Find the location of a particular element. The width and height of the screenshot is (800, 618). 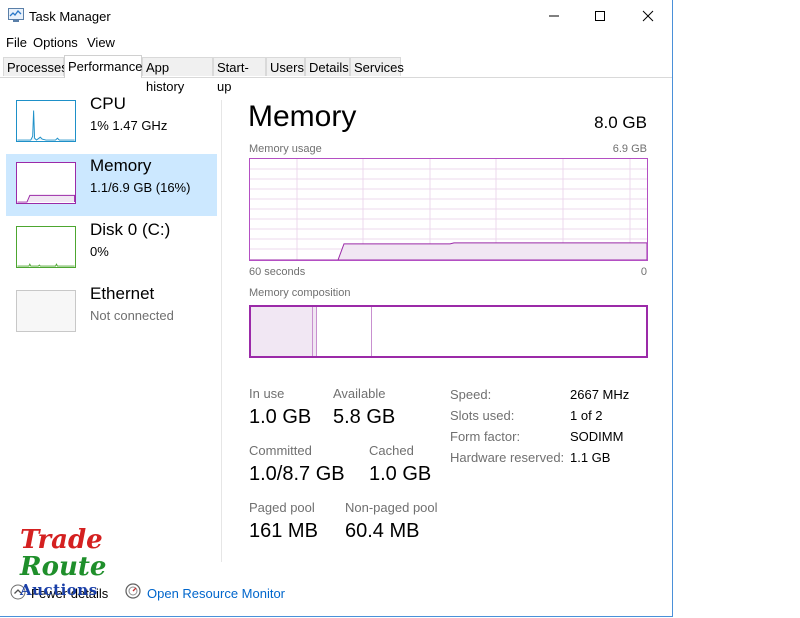

graph-time-right: 0 is located at coordinates (643, 272).